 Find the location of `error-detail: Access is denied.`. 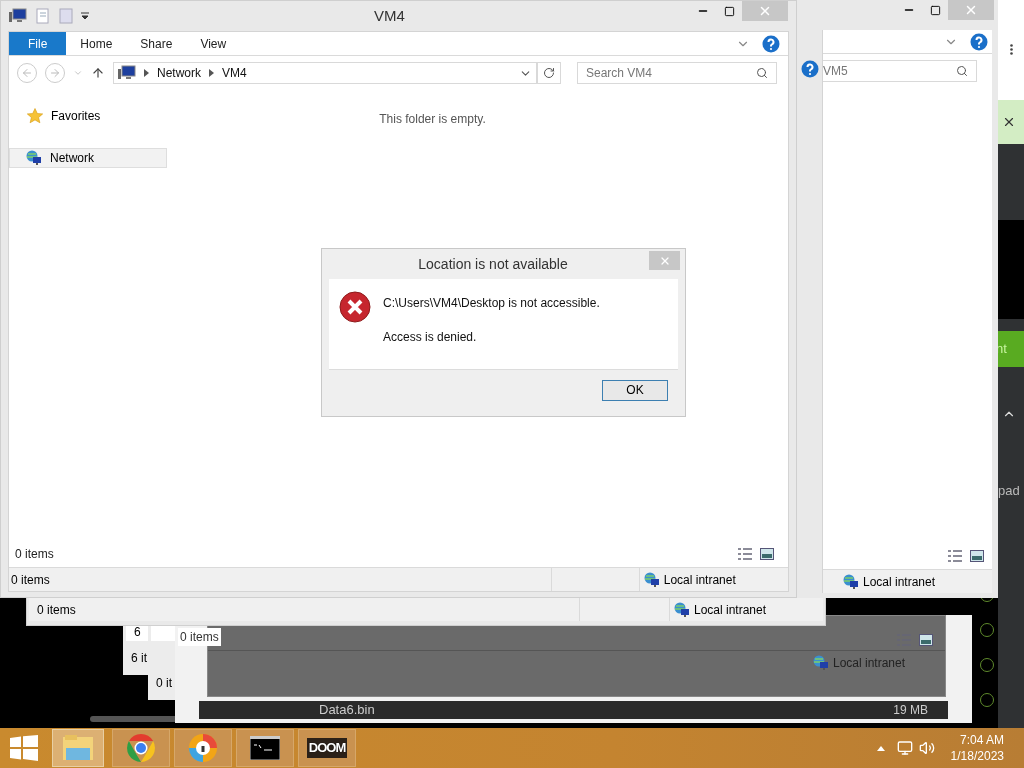

error-detail: Access is denied. is located at coordinates (430, 337).